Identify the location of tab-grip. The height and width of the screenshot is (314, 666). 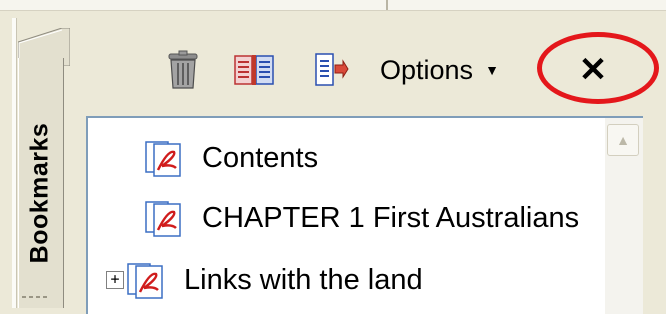
(40, 294).